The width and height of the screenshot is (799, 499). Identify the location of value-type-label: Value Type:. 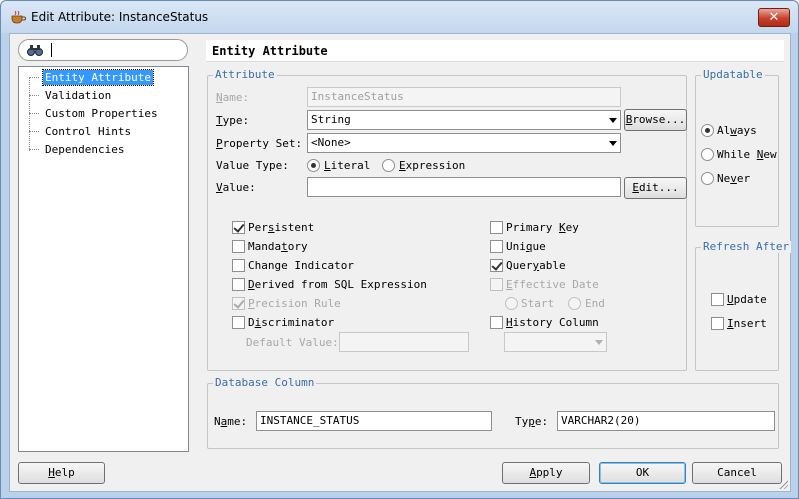
(252, 165).